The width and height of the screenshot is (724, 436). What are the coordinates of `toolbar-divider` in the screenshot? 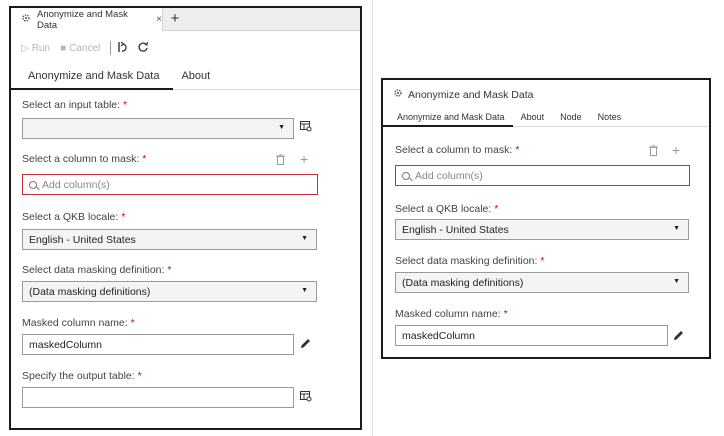 It's located at (111, 48).